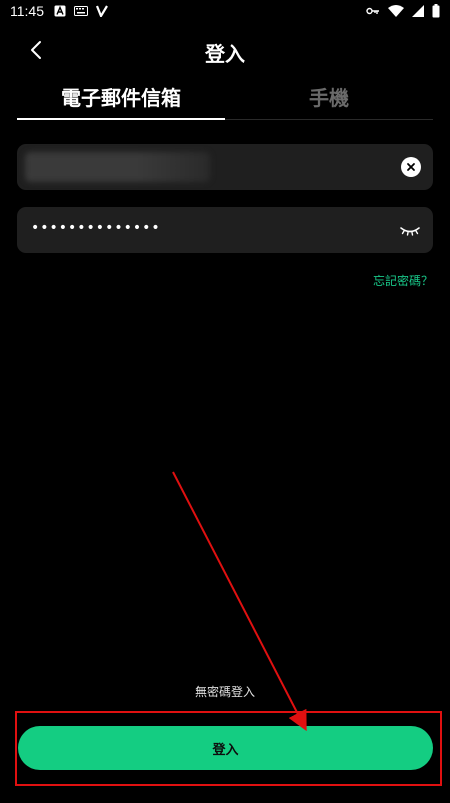 The image size is (450, 803). I want to click on login-method-tabs: 電子郵件信箱 手機, so click(225, 96).